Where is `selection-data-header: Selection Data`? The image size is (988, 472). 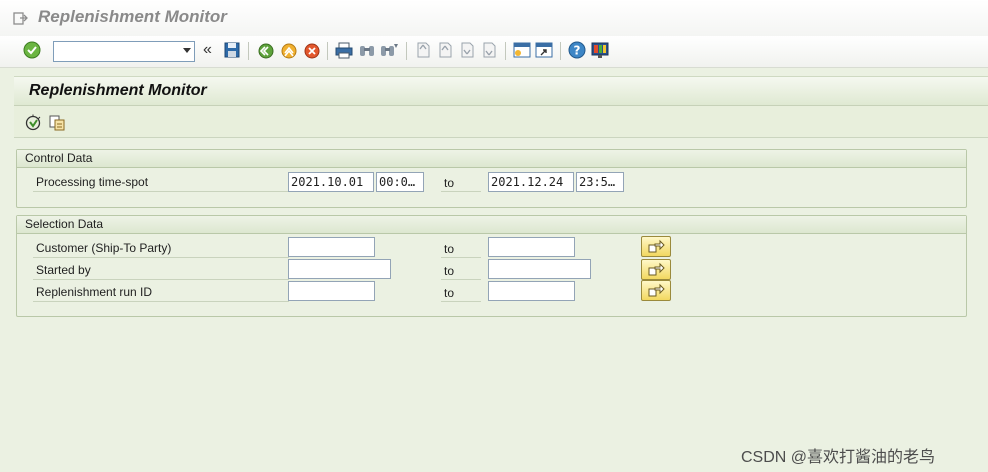 selection-data-header: Selection Data is located at coordinates (491, 225).